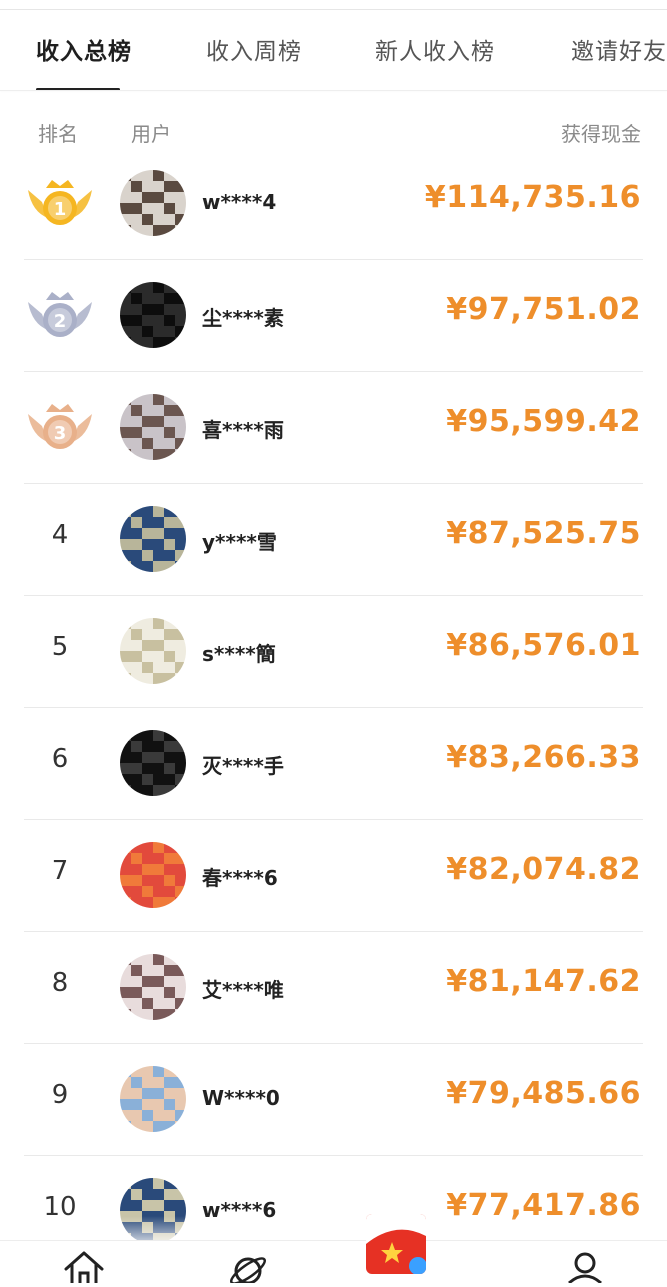  I want to click on rank-number: 7, so click(60, 871).